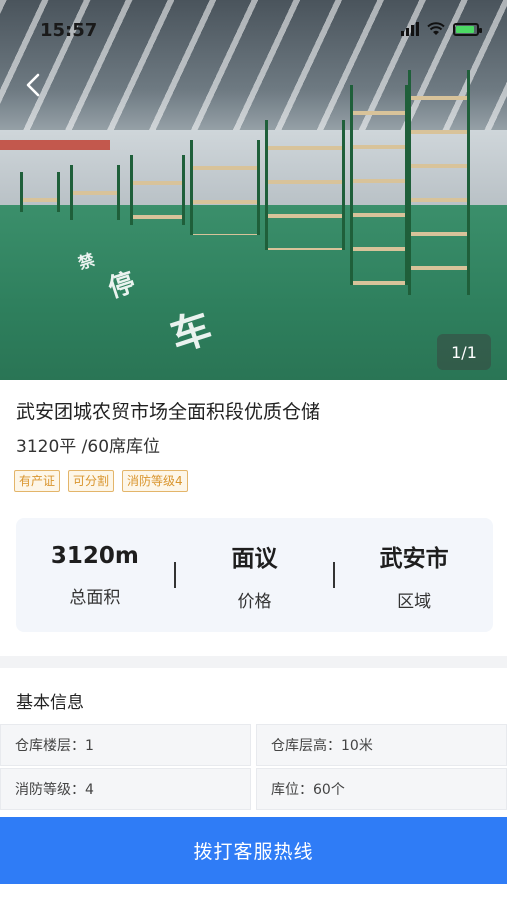 The width and height of the screenshot is (507, 900). What do you see at coordinates (410, 29) in the screenshot?
I see `cellular-signal-icon` at bounding box center [410, 29].